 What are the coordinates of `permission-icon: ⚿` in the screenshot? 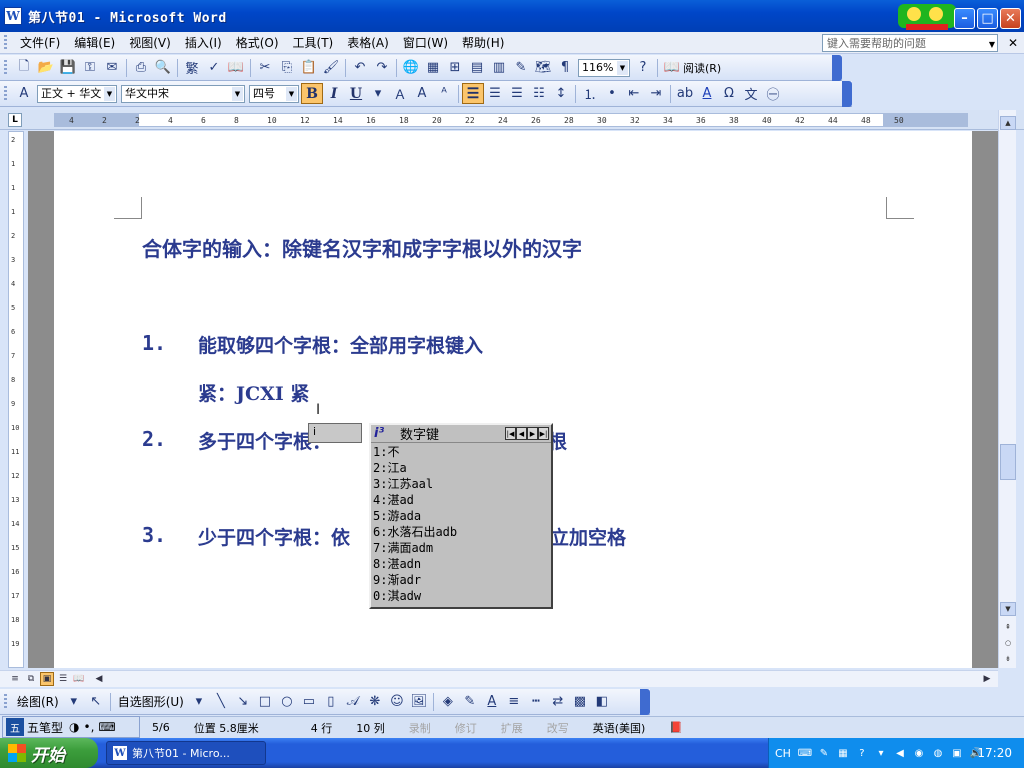 It's located at (90, 68).